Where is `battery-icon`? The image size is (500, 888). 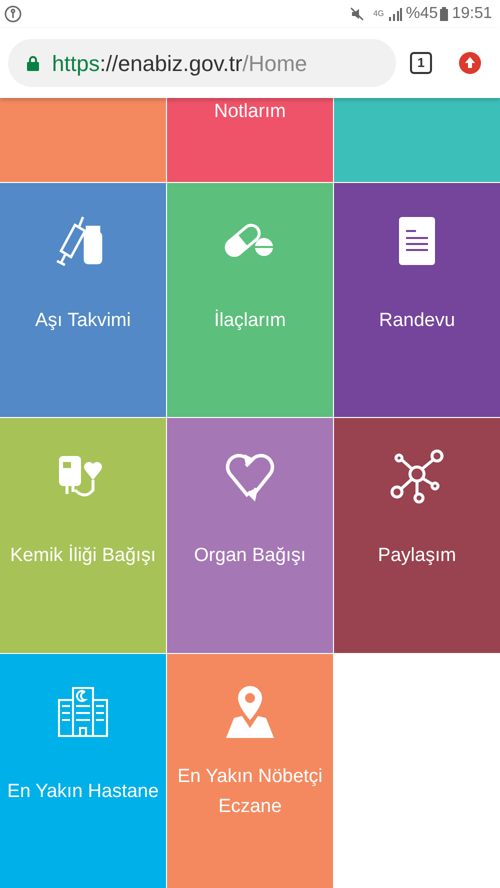 battery-icon is located at coordinates (444, 14).